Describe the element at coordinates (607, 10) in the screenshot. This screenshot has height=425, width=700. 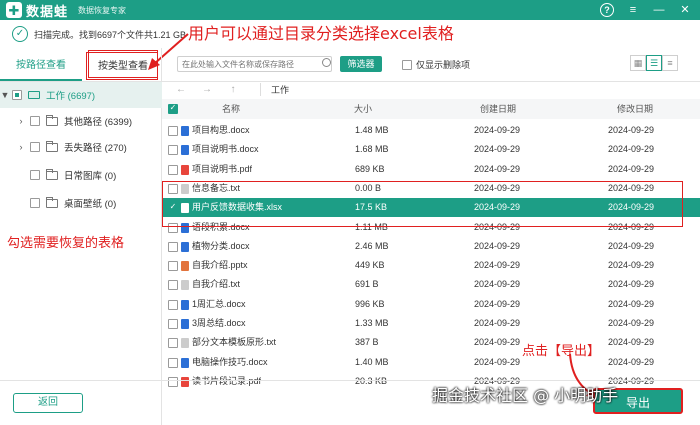
I see `help-icon: ?` at that location.